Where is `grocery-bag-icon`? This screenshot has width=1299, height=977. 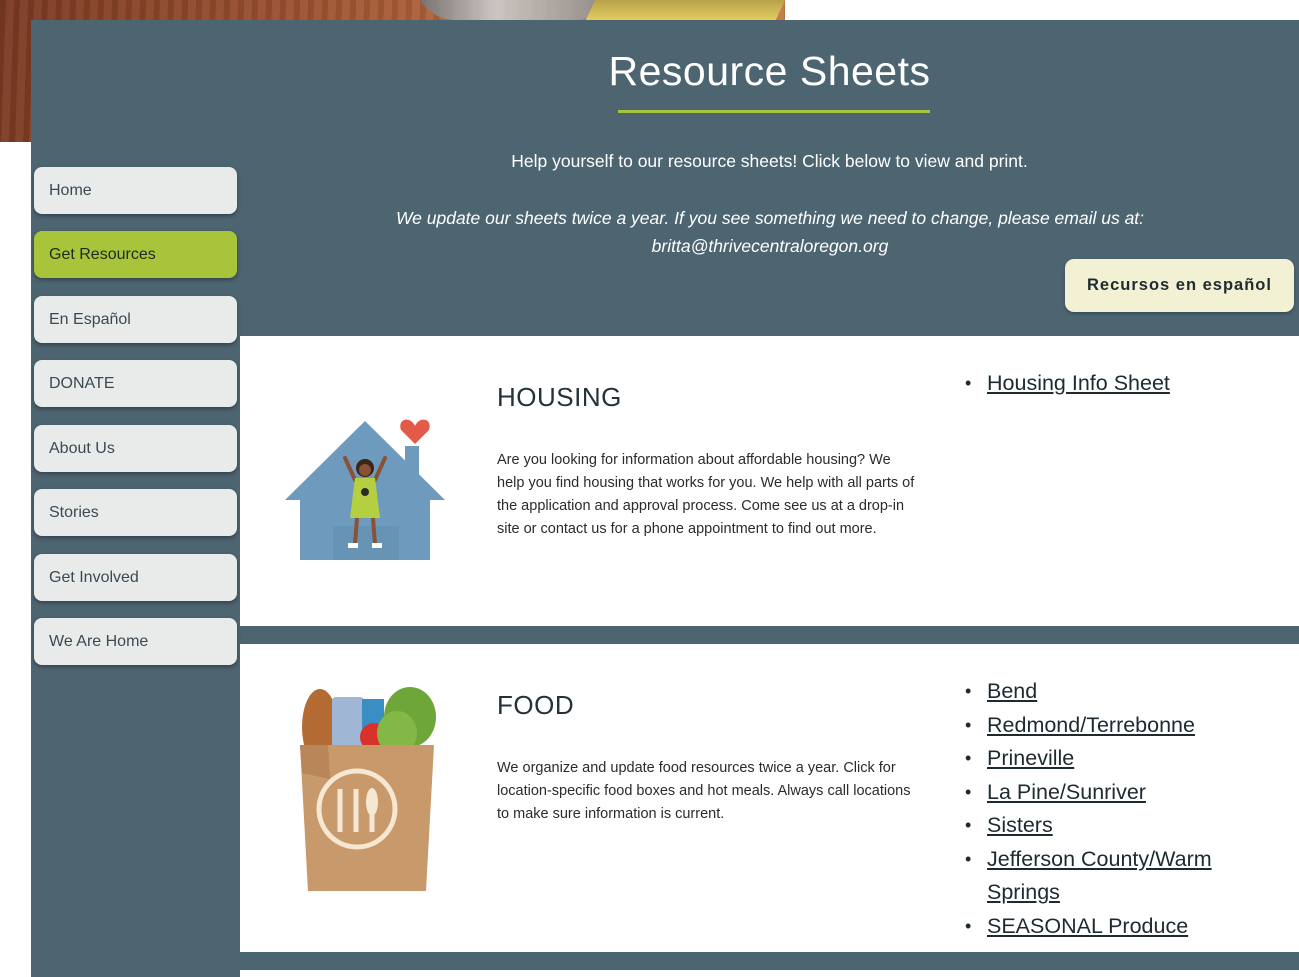 grocery-bag-icon is located at coordinates (367, 792).